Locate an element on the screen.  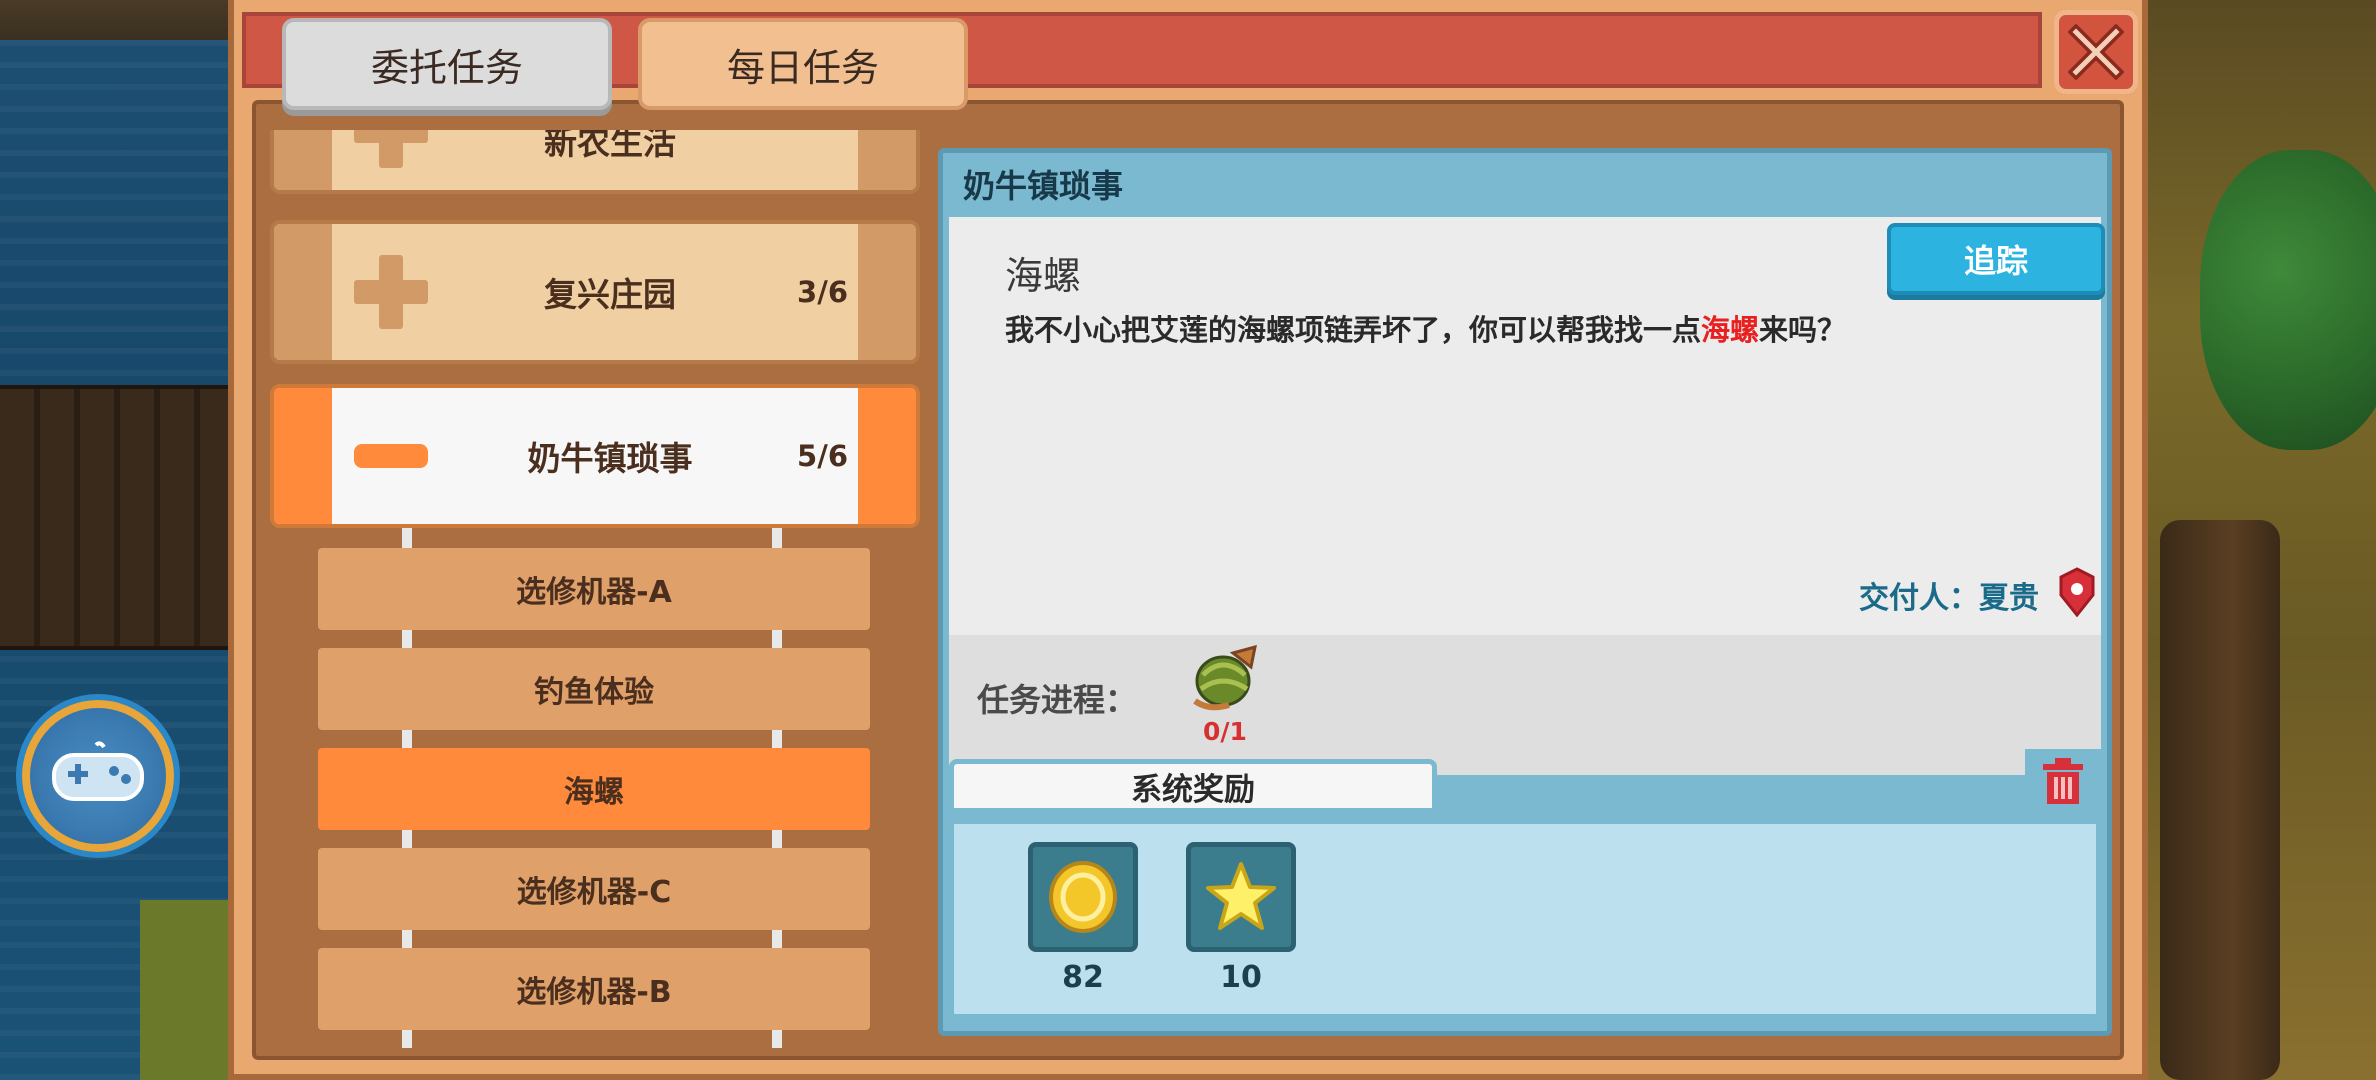
gold-coin-icon is located at coordinates (1083, 897).